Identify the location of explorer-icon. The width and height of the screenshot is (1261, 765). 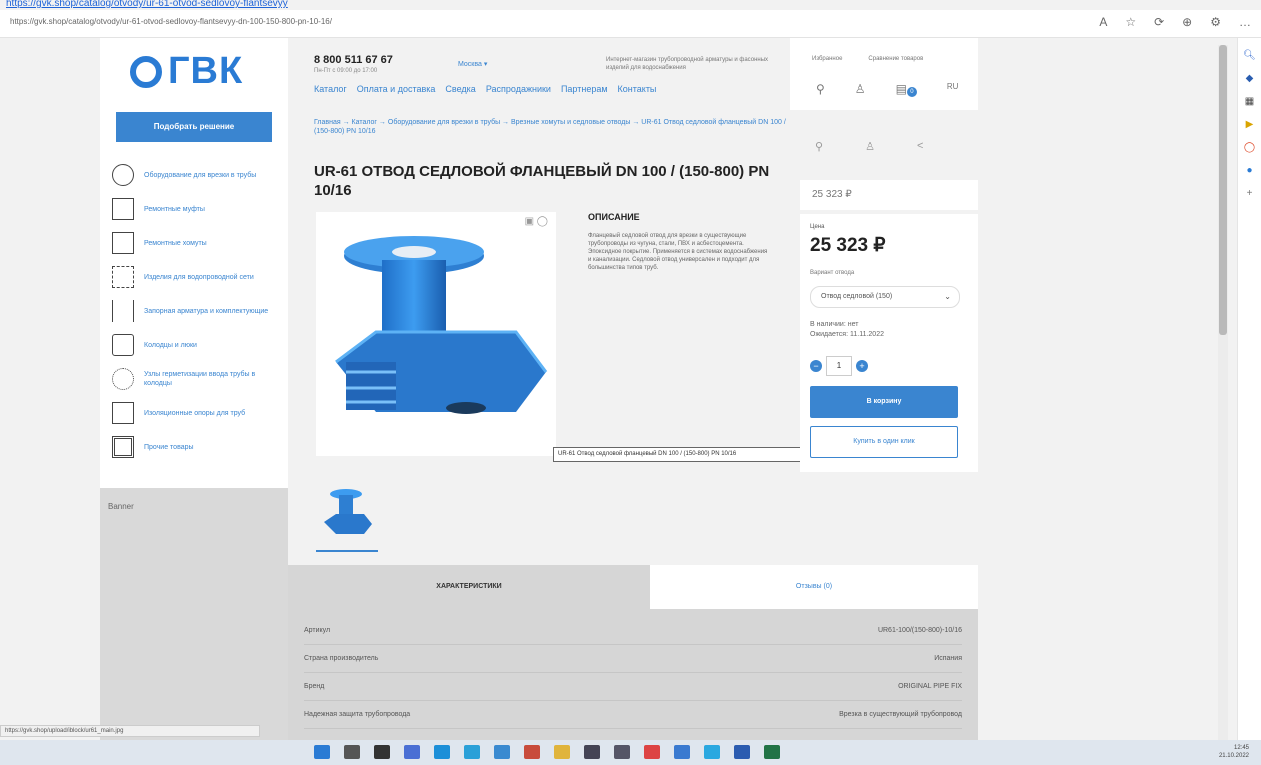
(382, 752).